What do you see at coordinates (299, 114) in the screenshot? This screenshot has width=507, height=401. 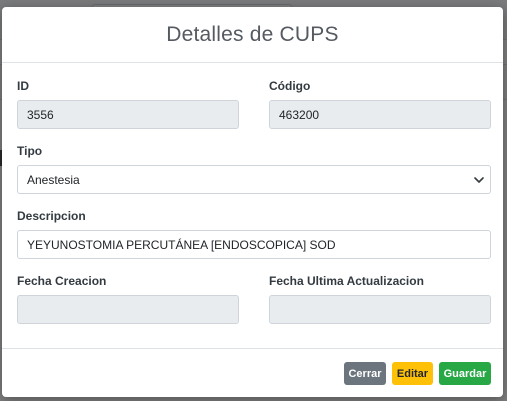 I see `codigo-value: 463200` at bounding box center [299, 114].